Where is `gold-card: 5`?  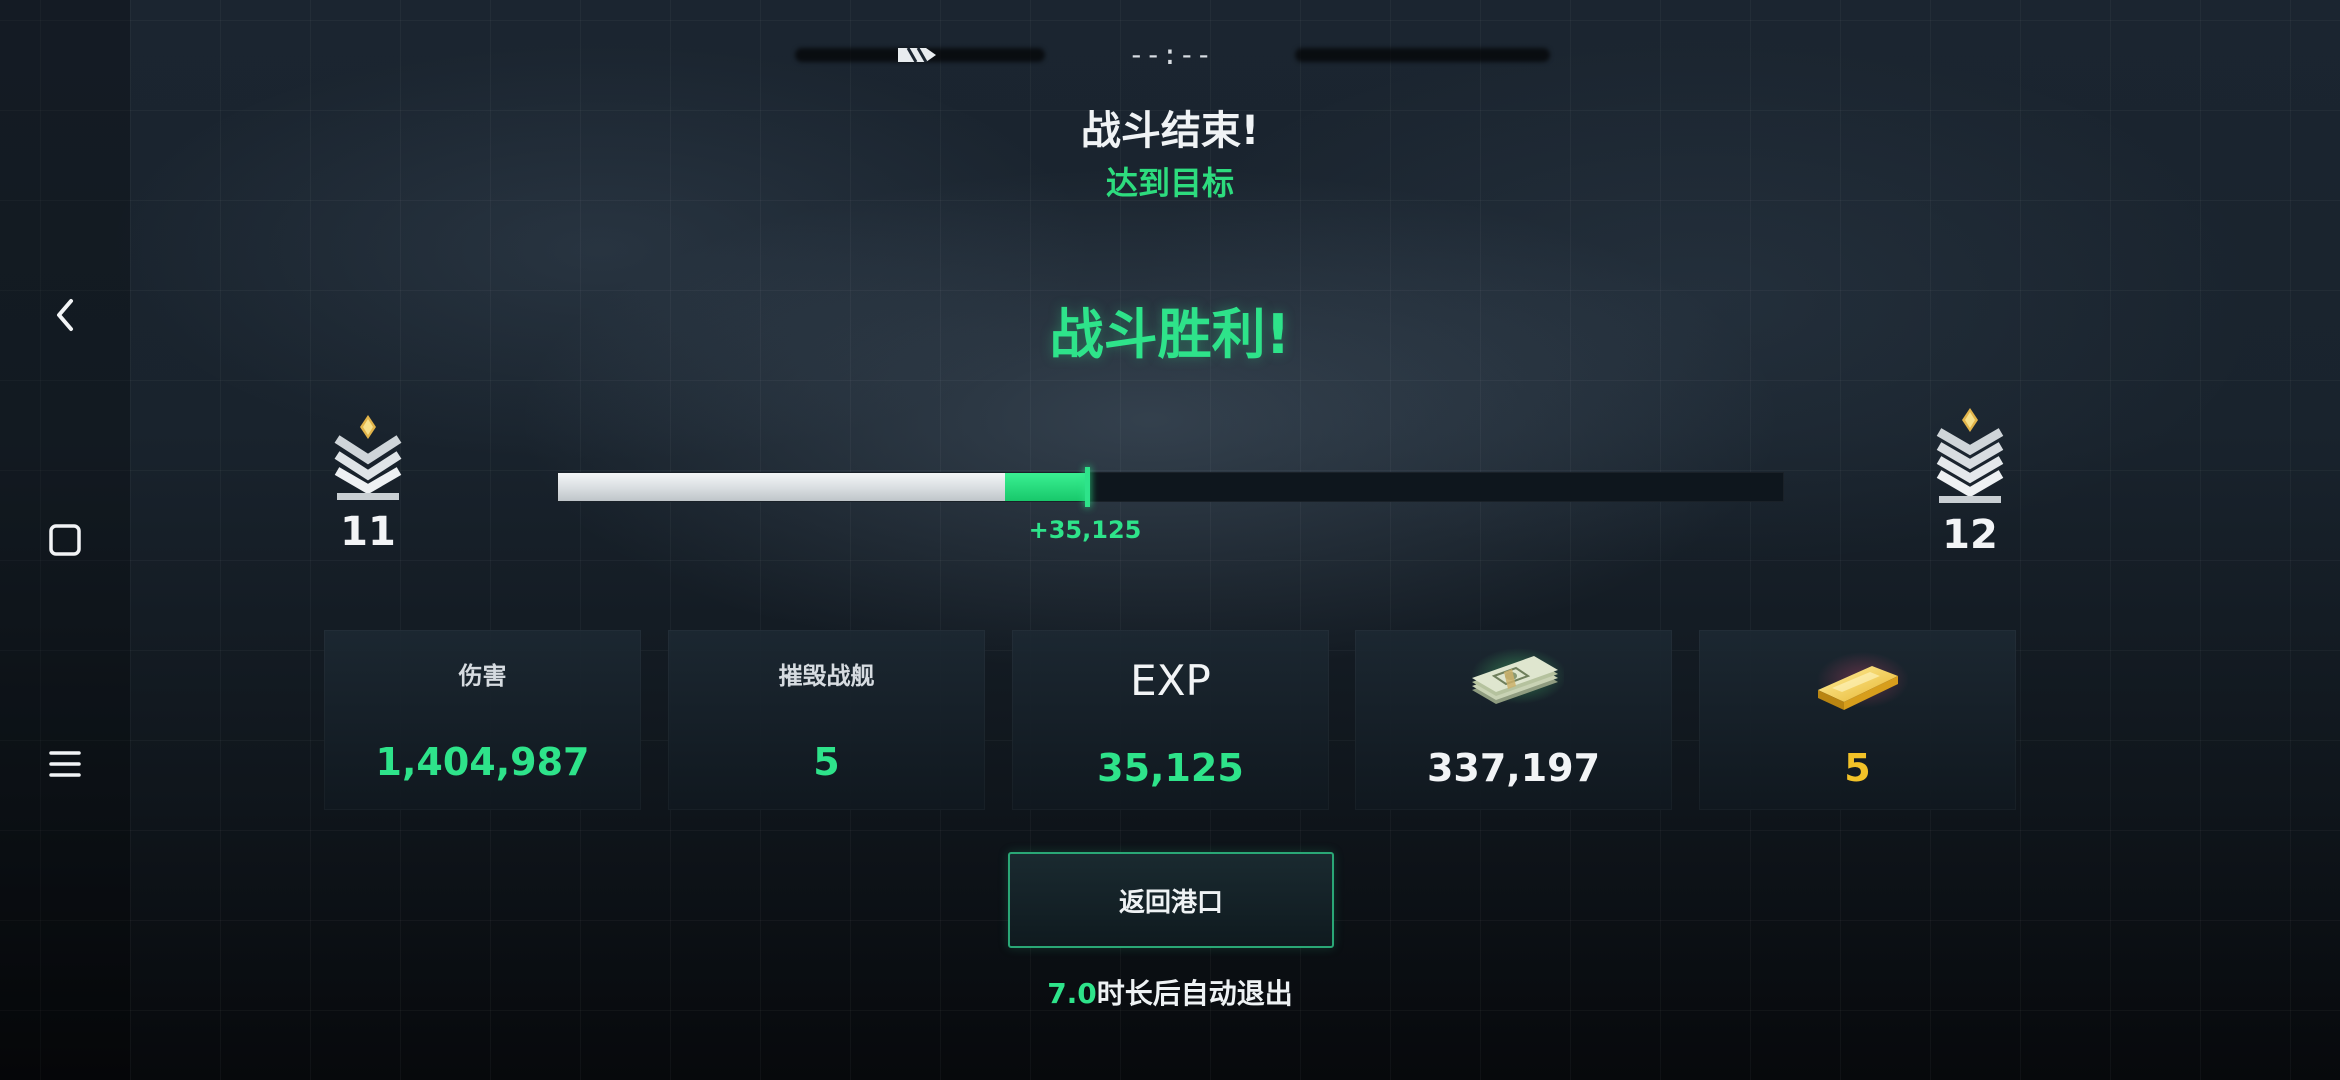
gold-card: 5 is located at coordinates (1857, 720).